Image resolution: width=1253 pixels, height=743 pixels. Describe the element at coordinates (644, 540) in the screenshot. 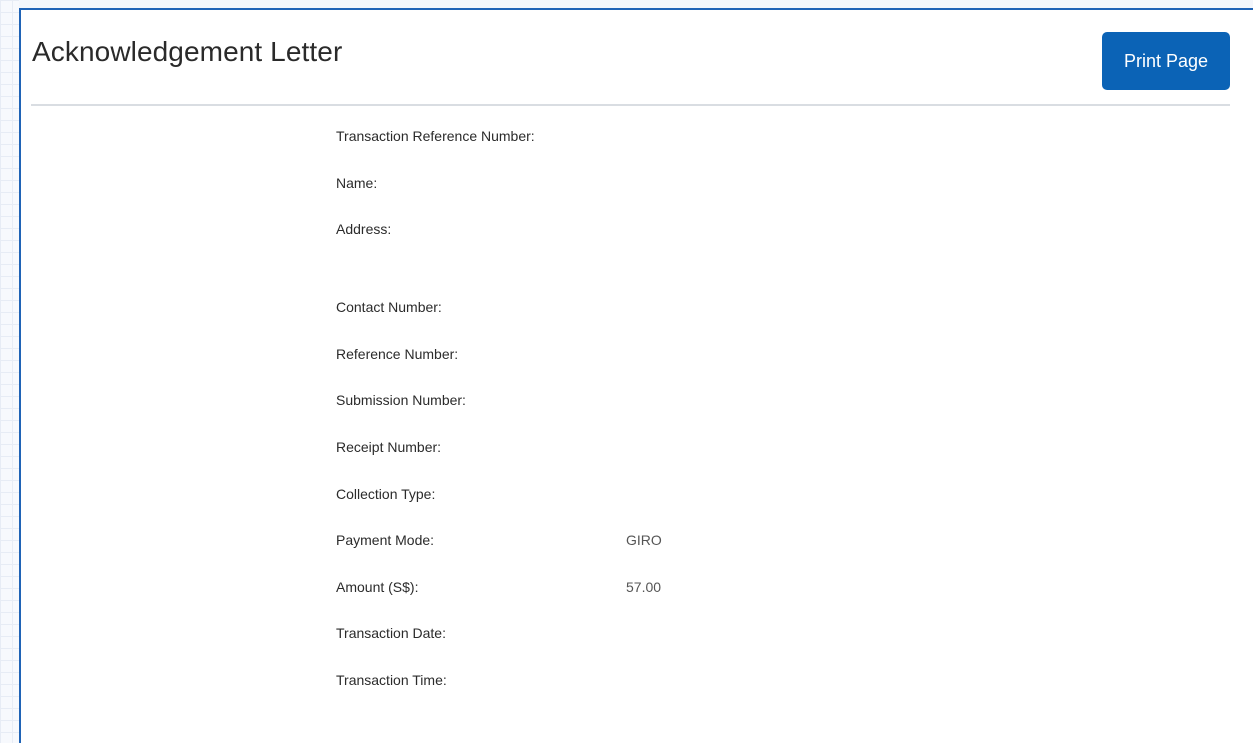

I see `detail-value: GIRO` at that location.